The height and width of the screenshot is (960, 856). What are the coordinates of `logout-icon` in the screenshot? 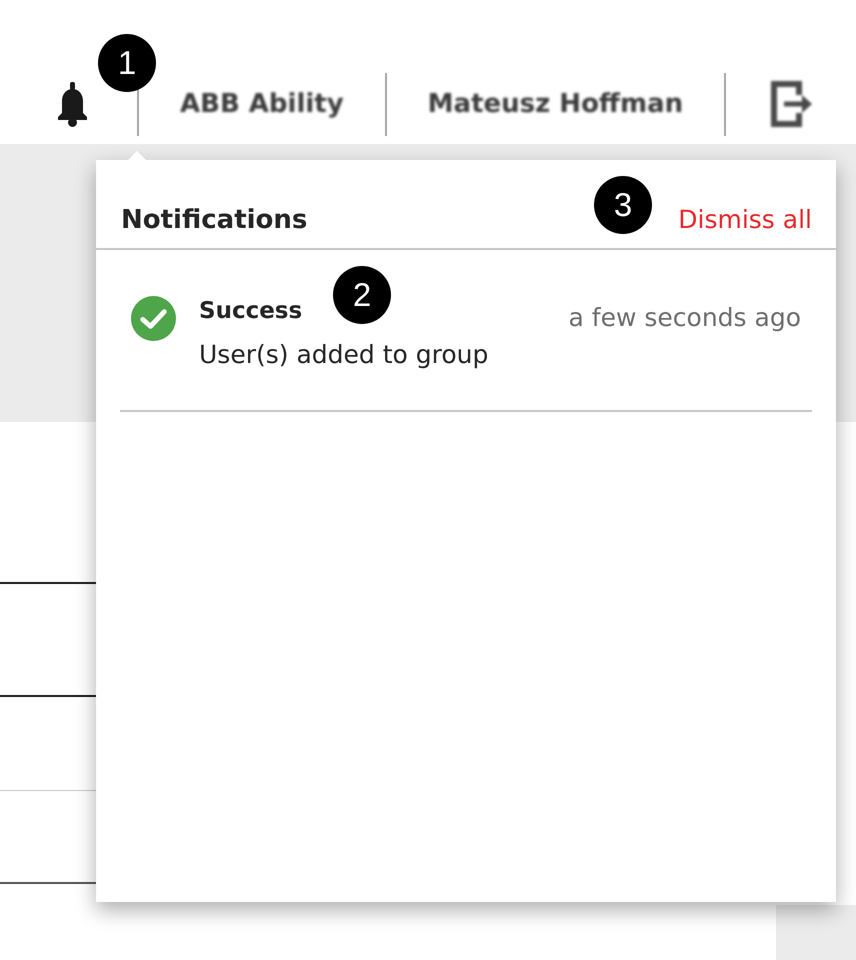 It's located at (791, 104).